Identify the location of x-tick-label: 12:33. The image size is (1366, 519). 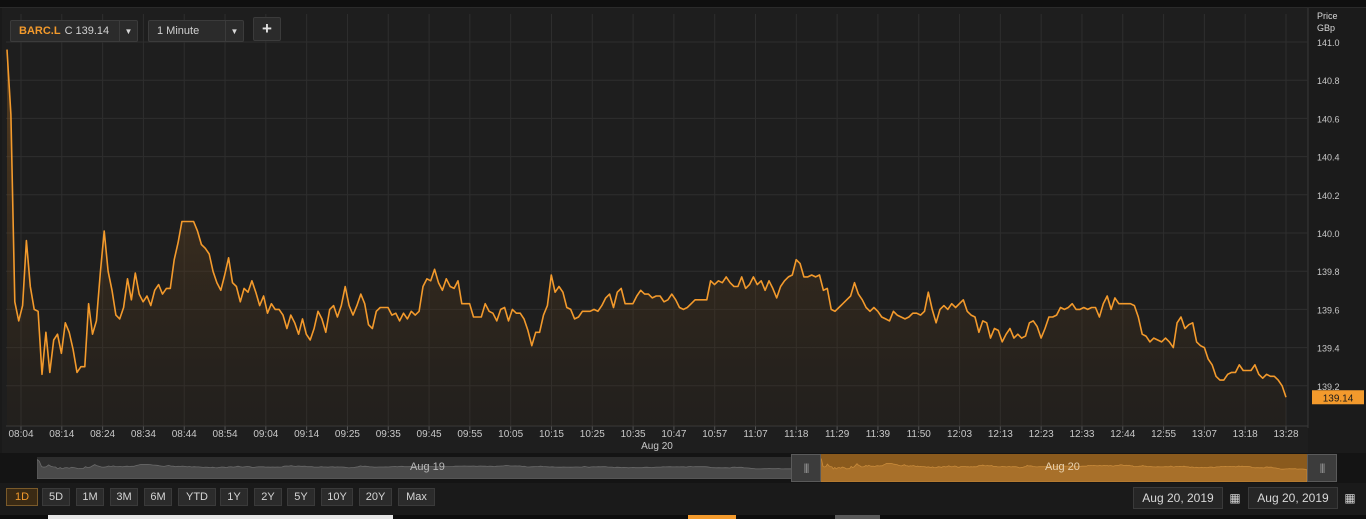
(1081, 434).